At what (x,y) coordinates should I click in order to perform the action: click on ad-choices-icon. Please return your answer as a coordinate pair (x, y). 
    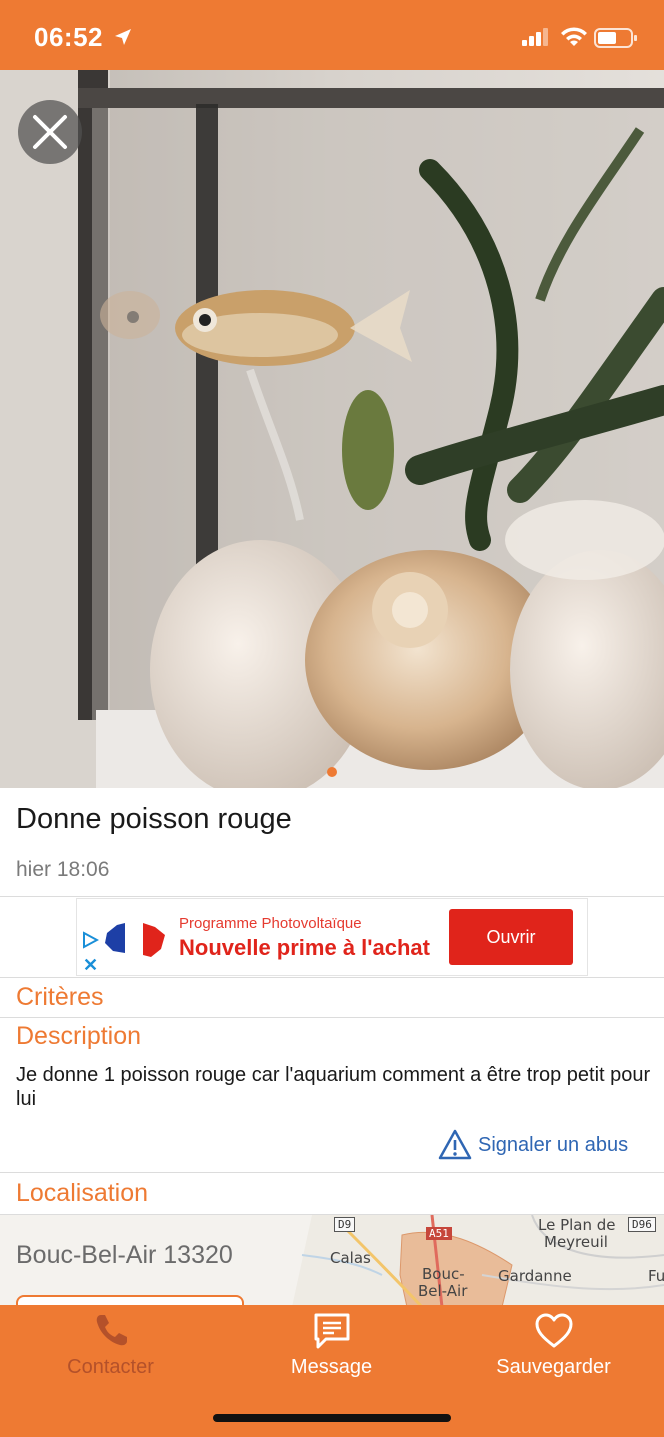
    Looking at the image, I should click on (91, 940).